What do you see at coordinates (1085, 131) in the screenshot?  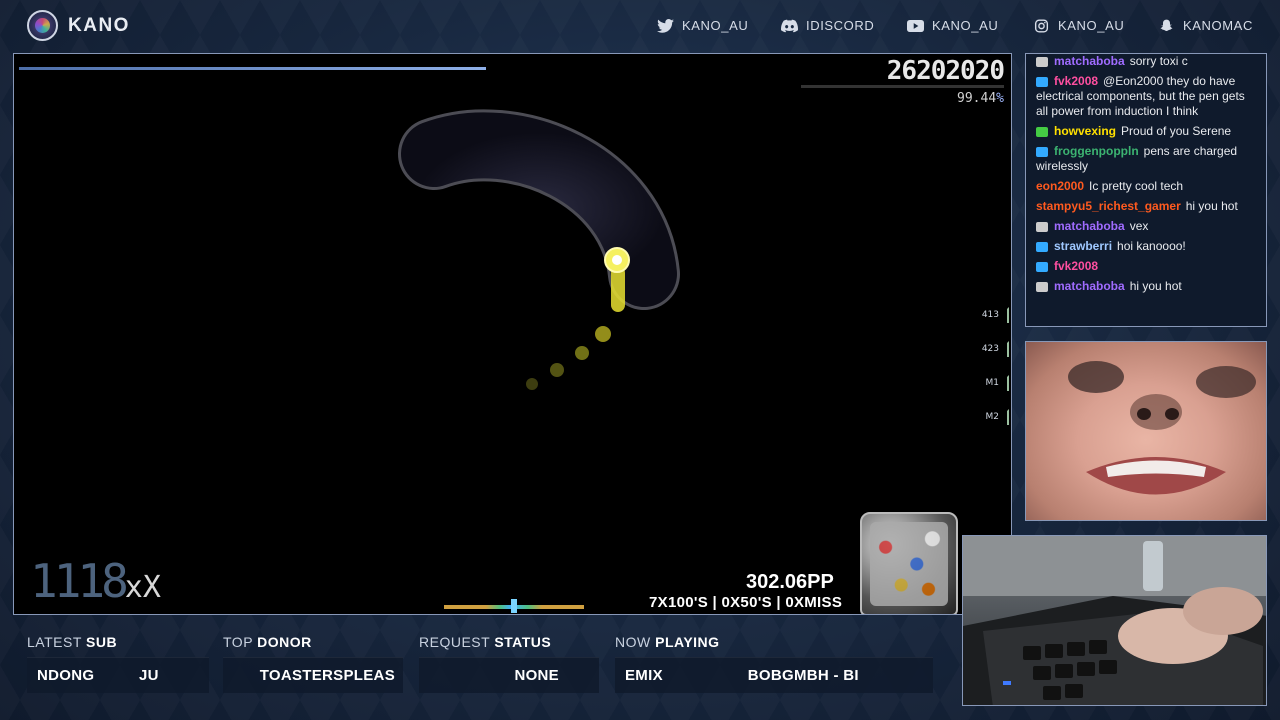 I see `chat-username: howvexing` at bounding box center [1085, 131].